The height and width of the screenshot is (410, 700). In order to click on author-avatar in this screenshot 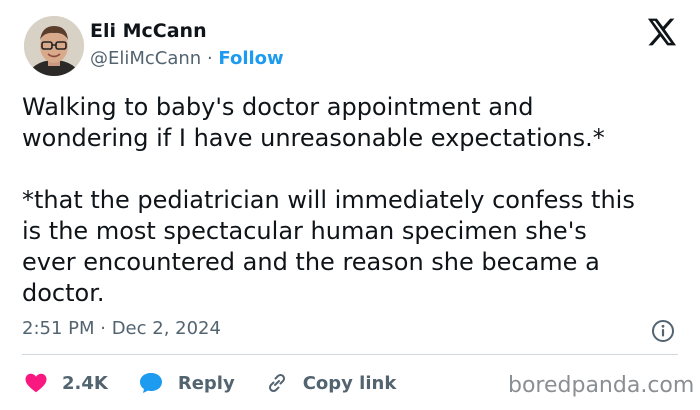, I will do `click(54, 46)`.